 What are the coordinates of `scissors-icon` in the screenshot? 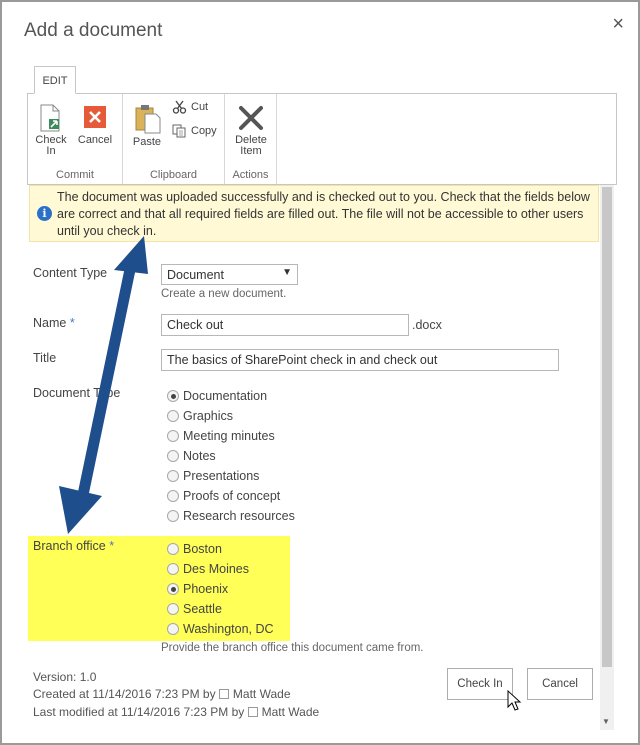 It's located at (179, 107).